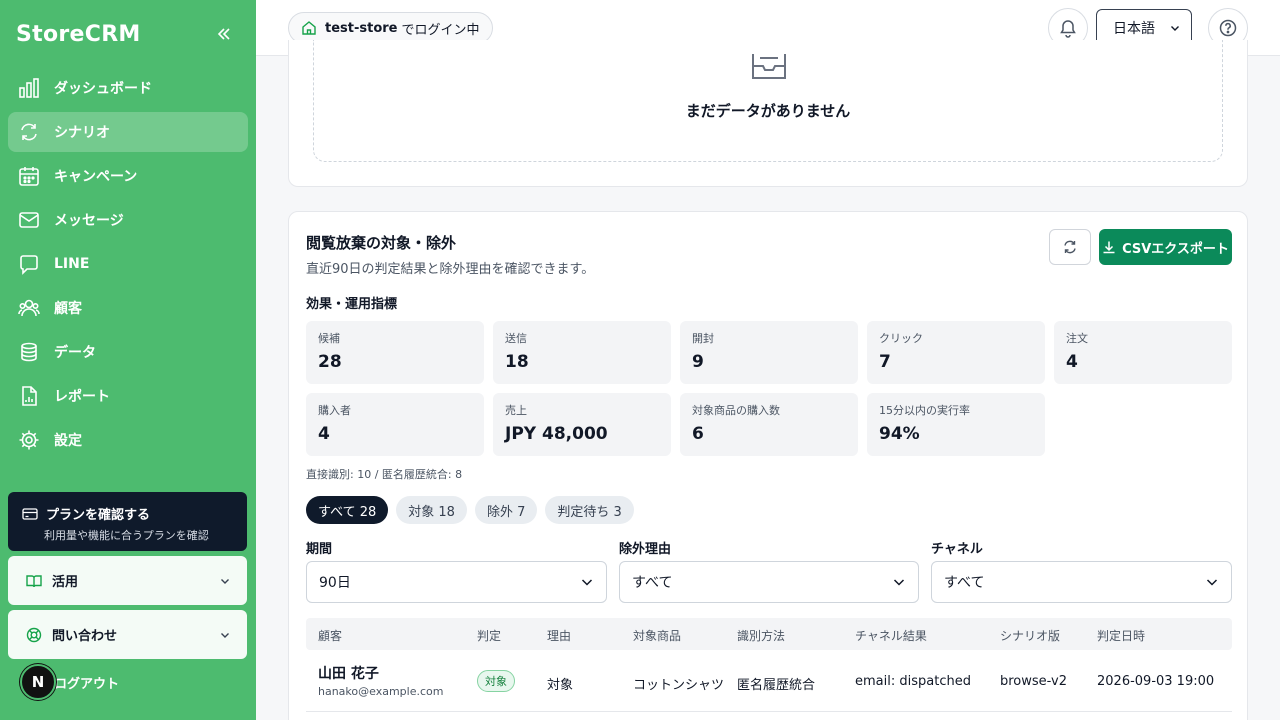 This screenshot has width=1280, height=720. I want to click on sidebar-item-label: データ, so click(75, 353).